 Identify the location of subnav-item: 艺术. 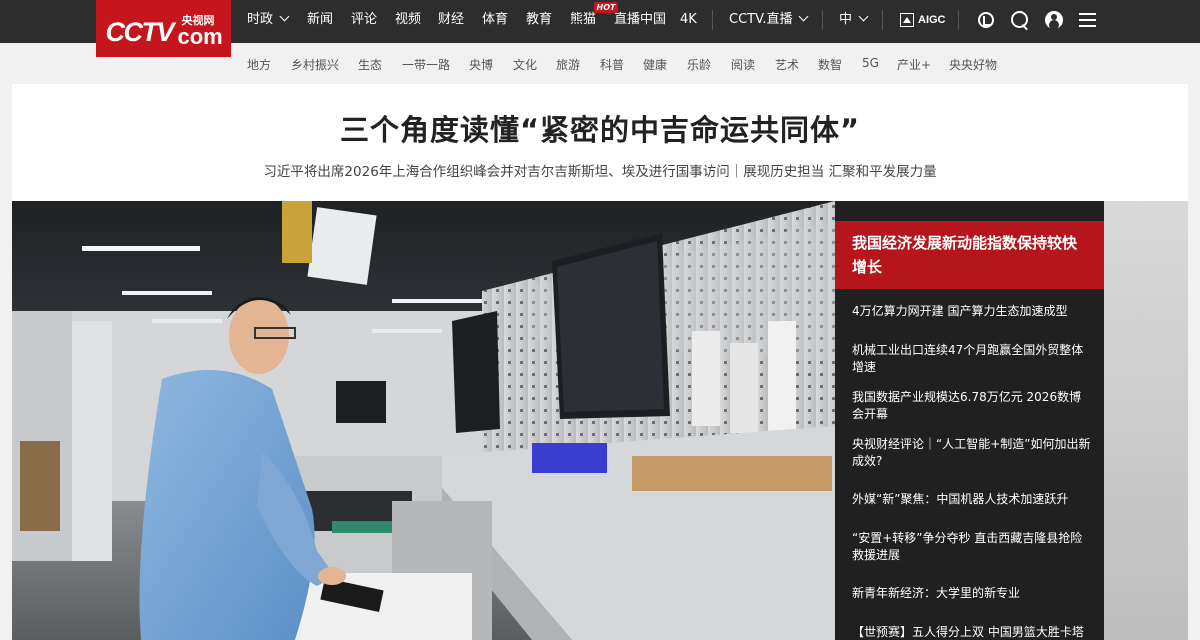
(787, 64).